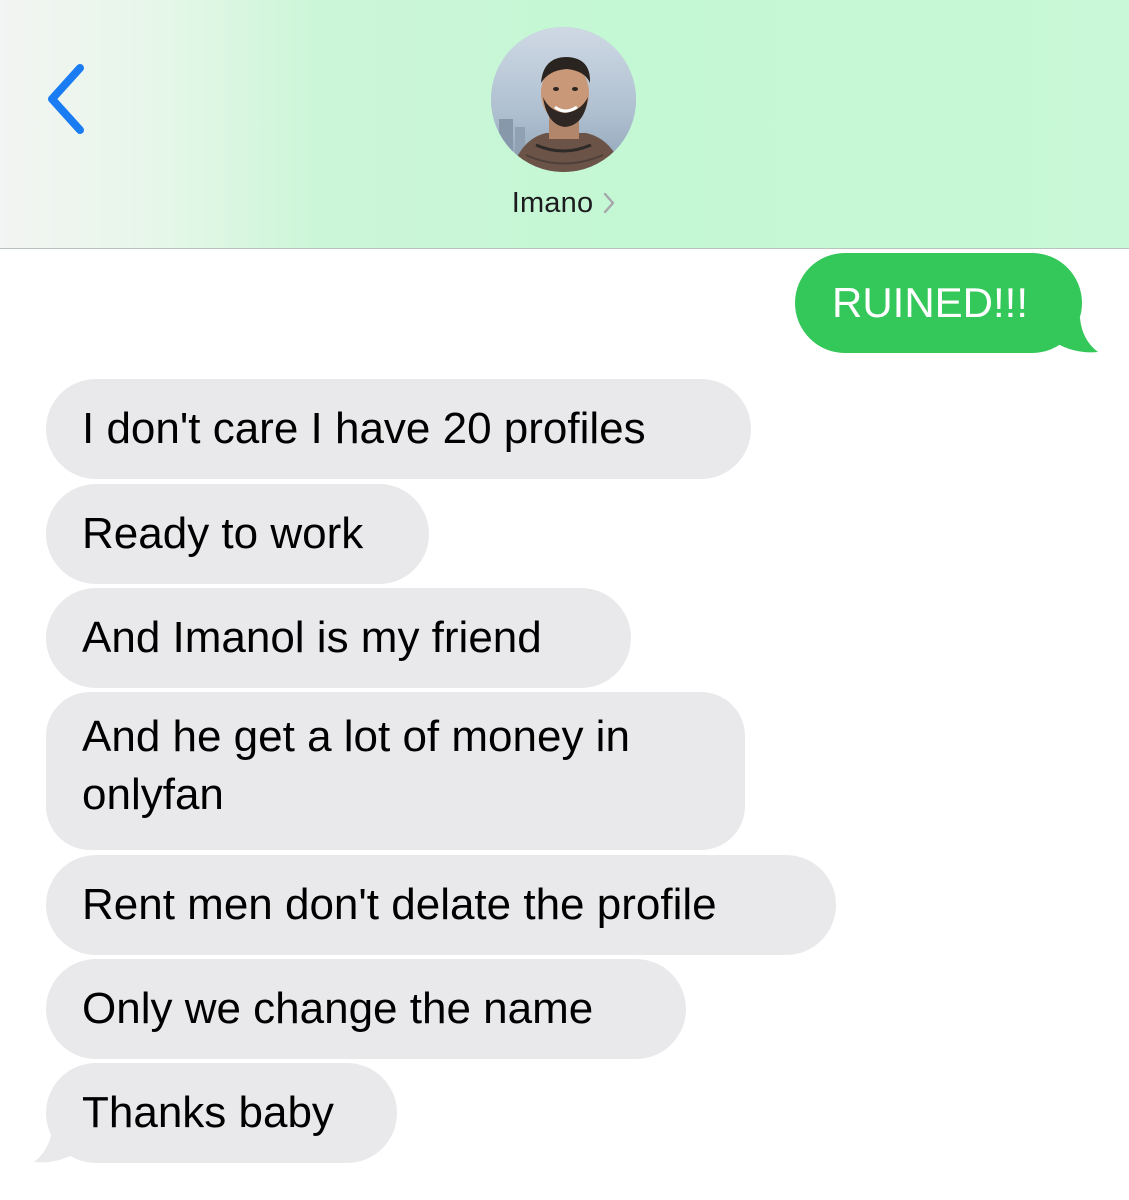 The image size is (1129, 1200). I want to click on received-message-bubble: Rent men don't delate the profile, so click(441, 905).